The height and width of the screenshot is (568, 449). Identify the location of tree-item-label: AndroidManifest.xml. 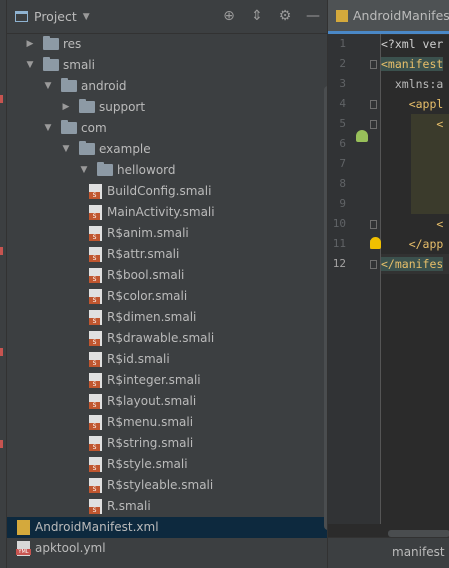
(97, 527).